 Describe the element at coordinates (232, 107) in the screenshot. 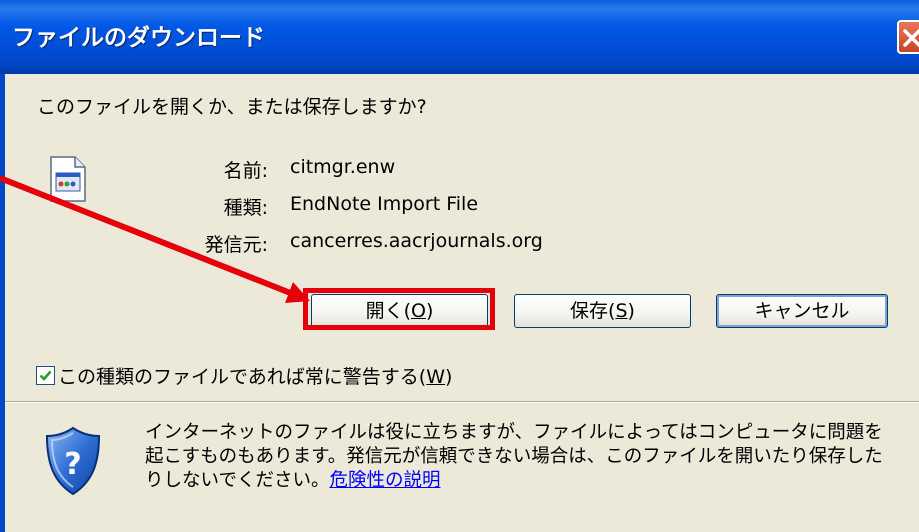

I see `download-question: このファイルを開くか、または保存しますか?` at that location.